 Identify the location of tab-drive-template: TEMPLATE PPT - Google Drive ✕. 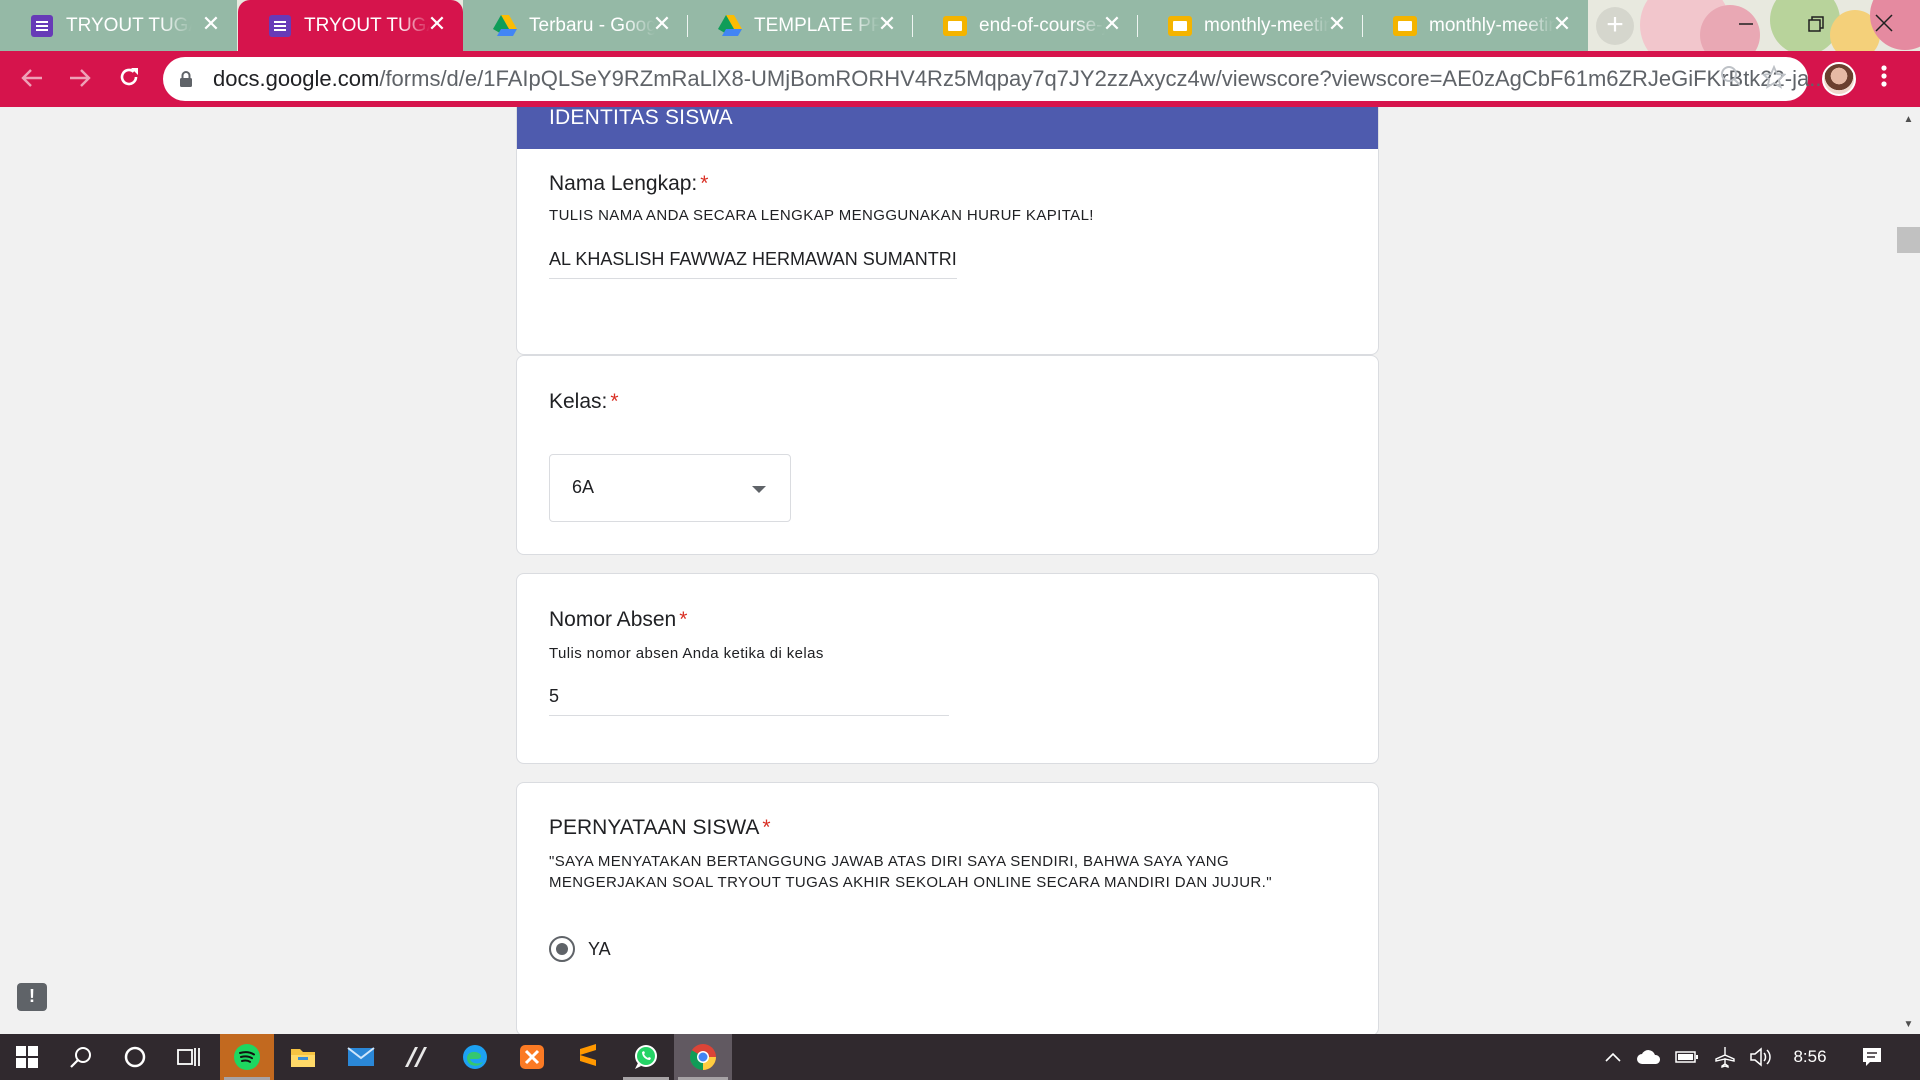
(800, 25).